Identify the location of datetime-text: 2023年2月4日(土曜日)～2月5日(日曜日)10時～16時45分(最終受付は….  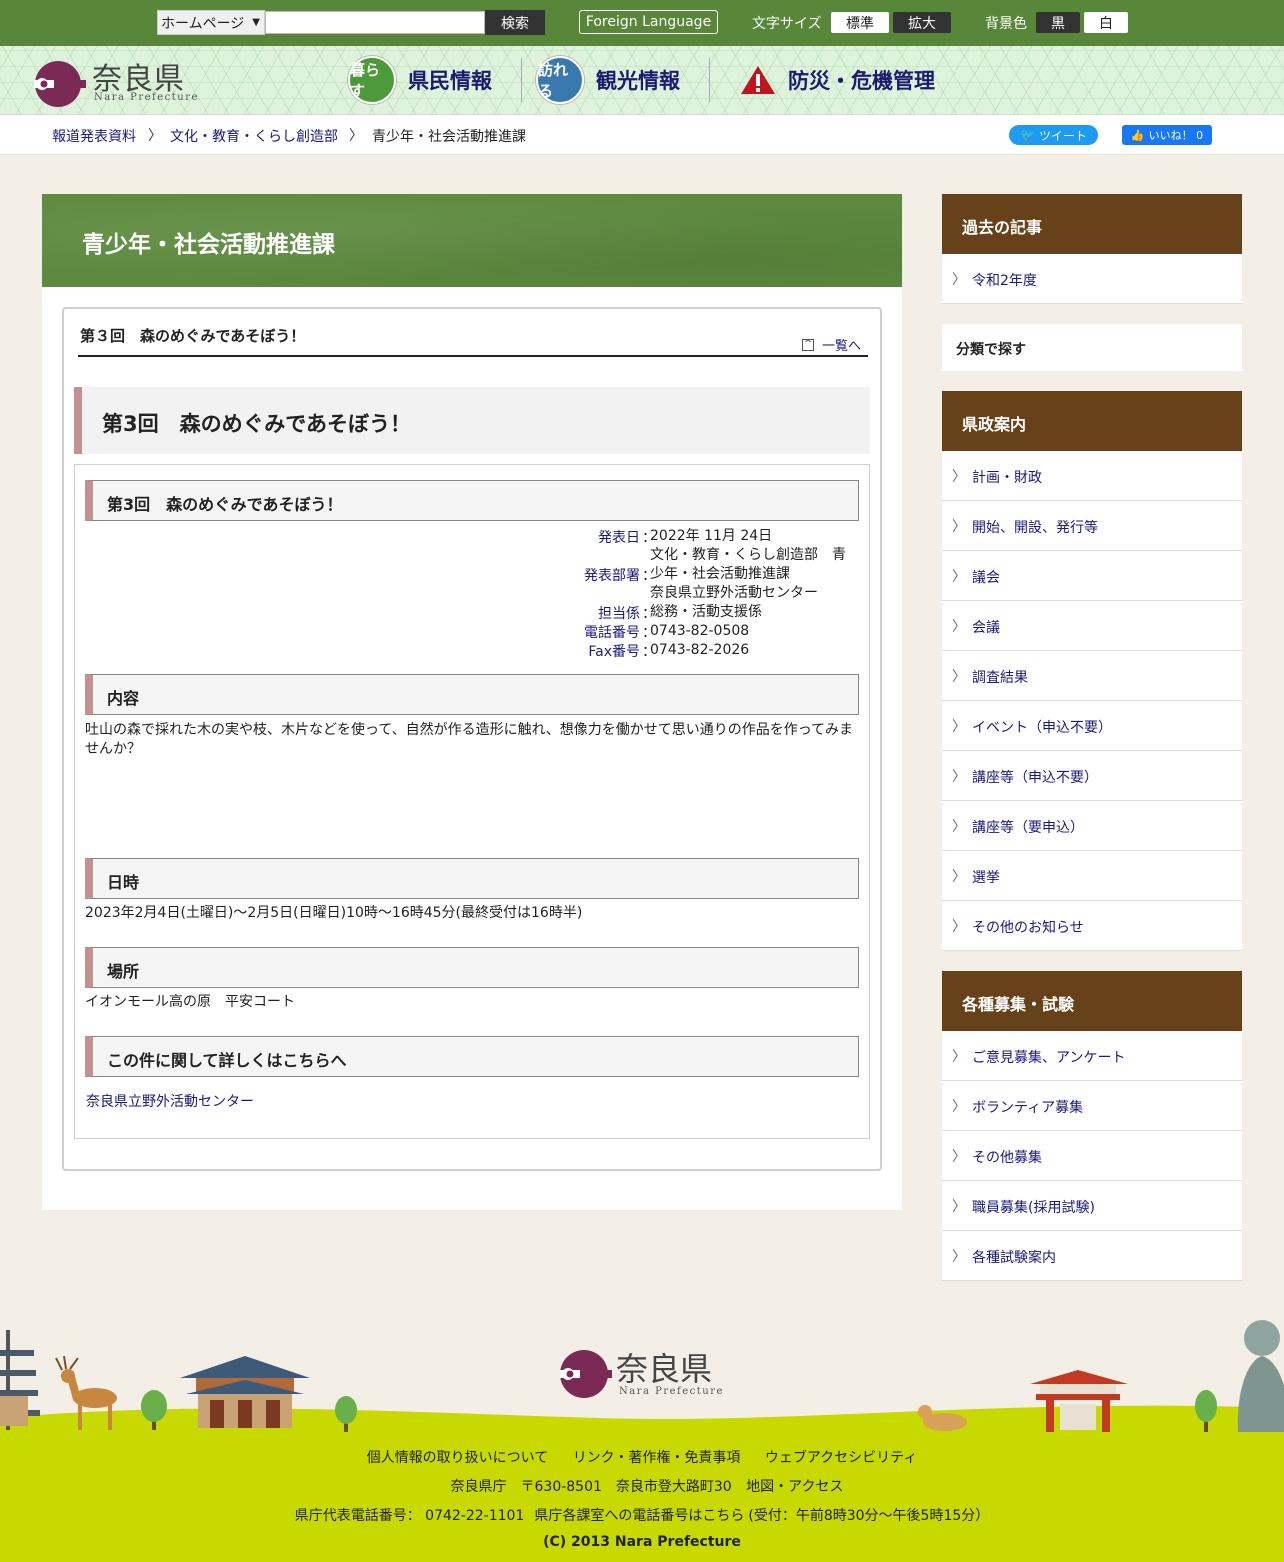
(334, 913).